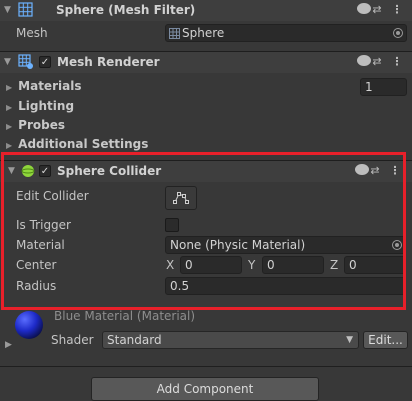 The width and height of the screenshot is (412, 401). What do you see at coordinates (383, 87) in the screenshot?
I see `materials-size-field: 1` at bounding box center [383, 87].